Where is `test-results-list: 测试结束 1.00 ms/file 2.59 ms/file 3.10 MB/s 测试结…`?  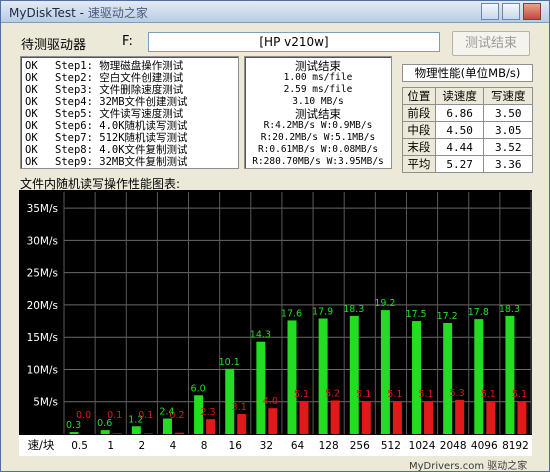 test-results-list: 测试结束 1.00 ms/file 2.59 ms/file 3.10 MB/s 测试结… is located at coordinates (318, 112).